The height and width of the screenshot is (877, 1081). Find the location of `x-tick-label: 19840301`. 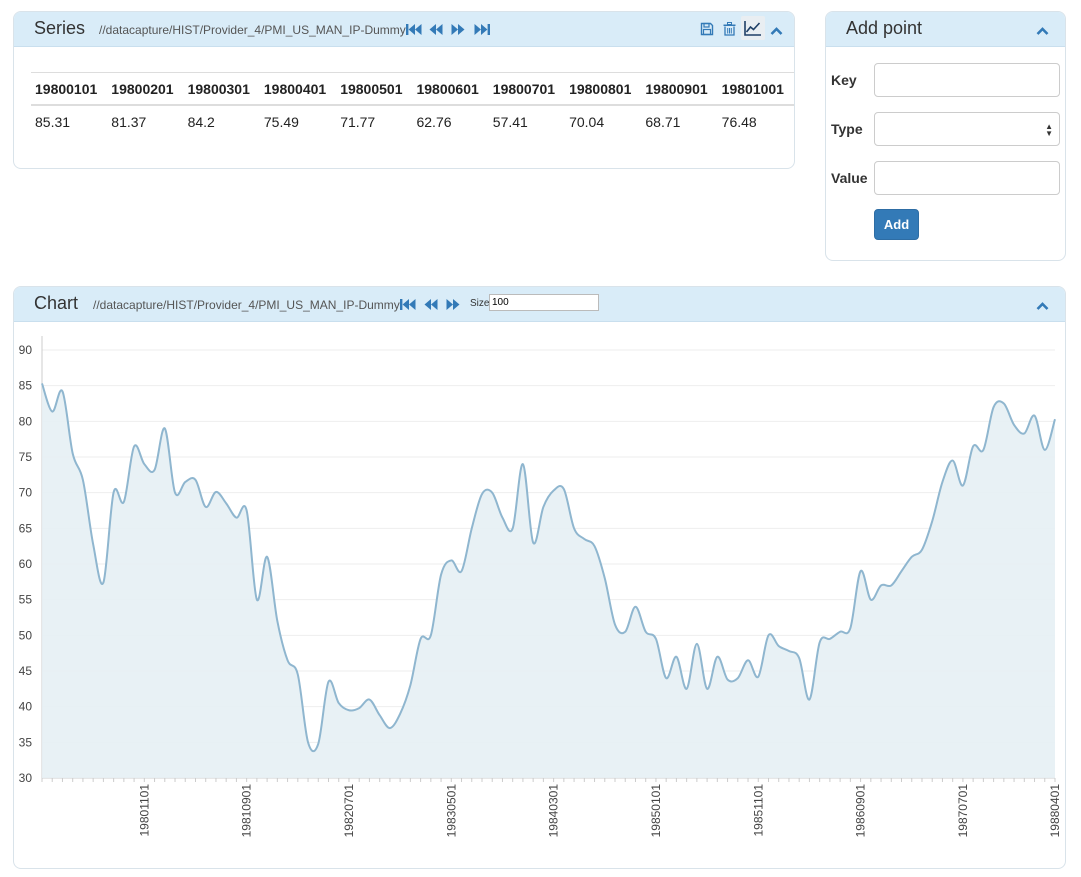

x-tick-label: 19840301 is located at coordinates (554, 811).